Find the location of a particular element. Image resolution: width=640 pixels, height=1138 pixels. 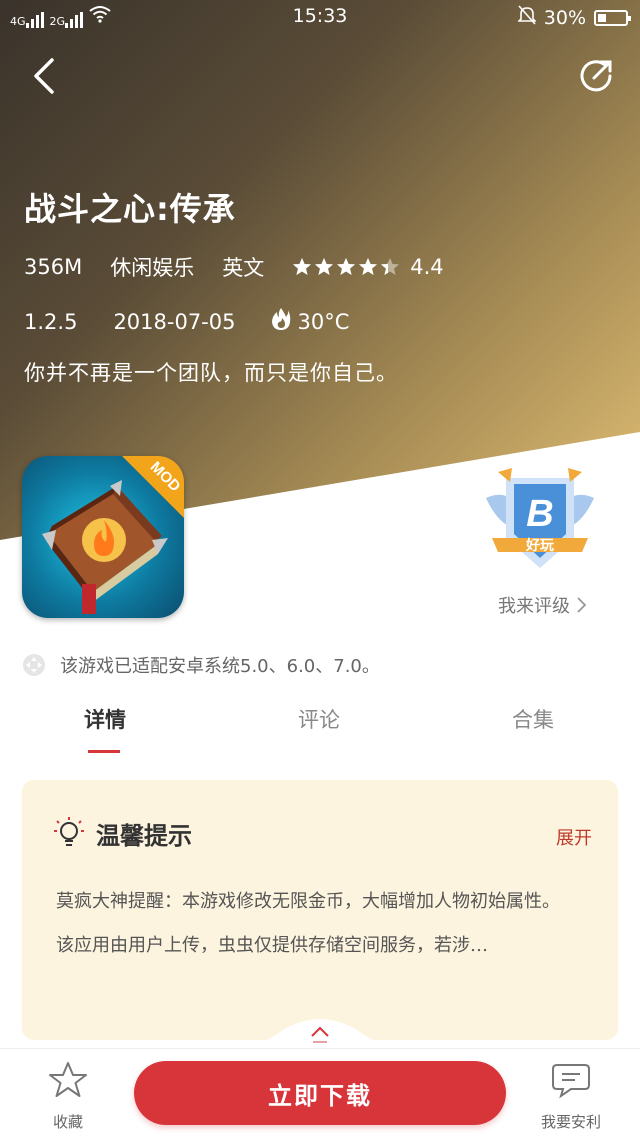

tab-details: 详情 is located at coordinates (105, 719).